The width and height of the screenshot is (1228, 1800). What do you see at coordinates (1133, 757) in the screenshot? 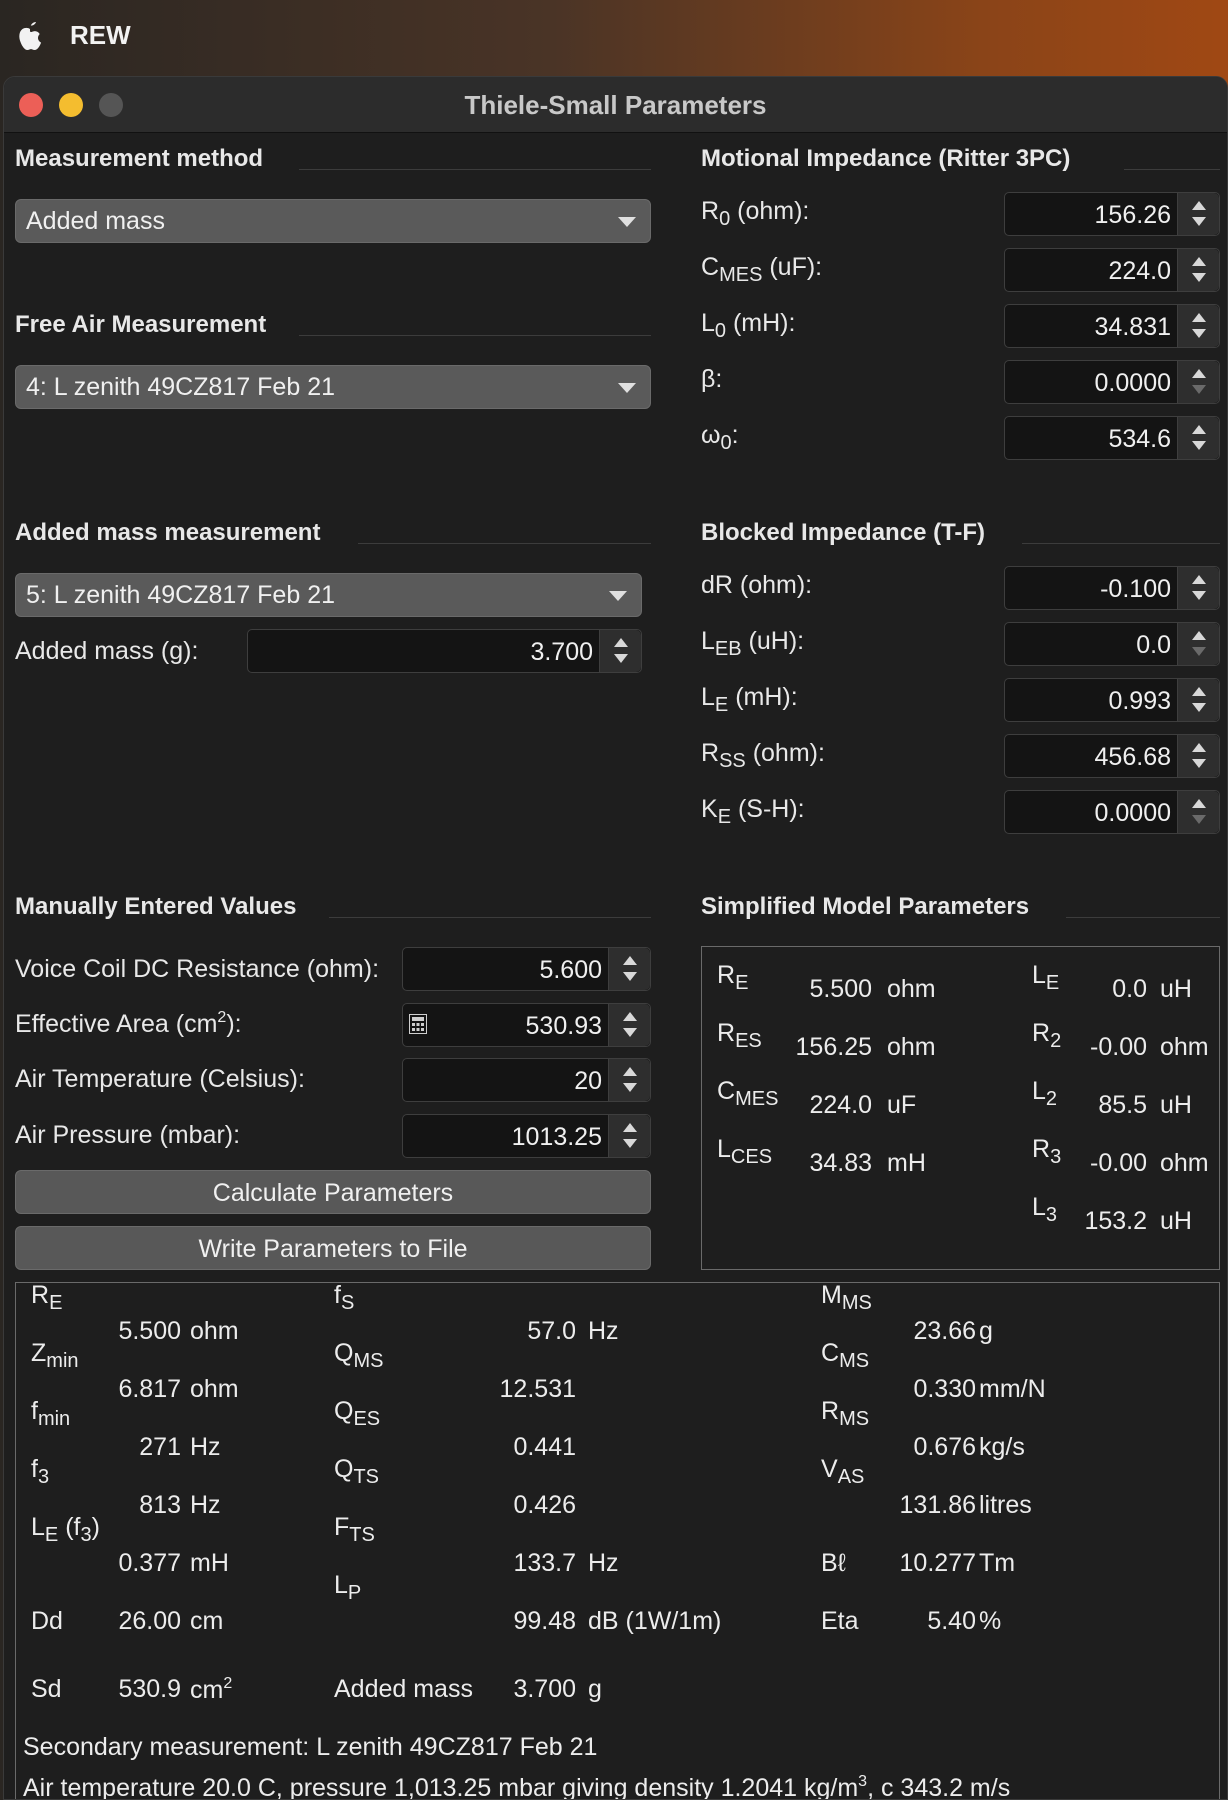
I see `blocked-input-3: 456.68` at bounding box center [1133, 757].